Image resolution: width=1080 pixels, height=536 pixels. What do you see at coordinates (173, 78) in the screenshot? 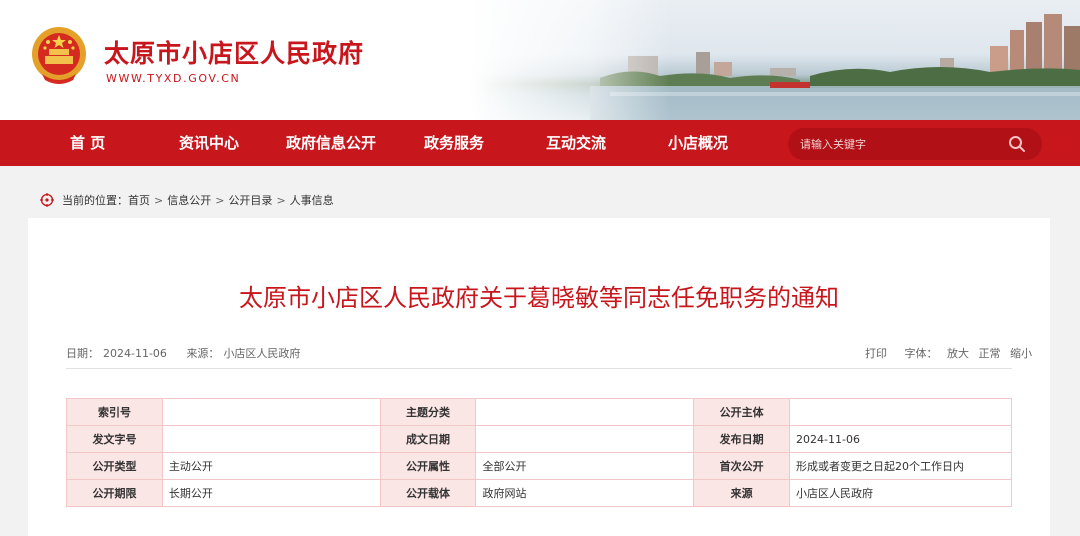
I see `site-url: WWW.TYXD.GOV.CN` at bounding box center [173, 78].